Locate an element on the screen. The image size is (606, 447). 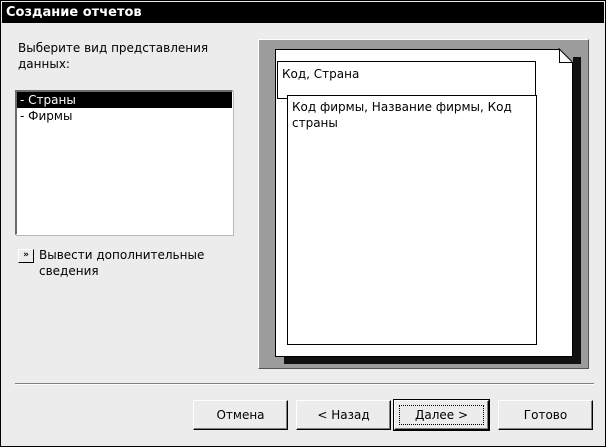
button-separator is located at coordinates (304, 384).